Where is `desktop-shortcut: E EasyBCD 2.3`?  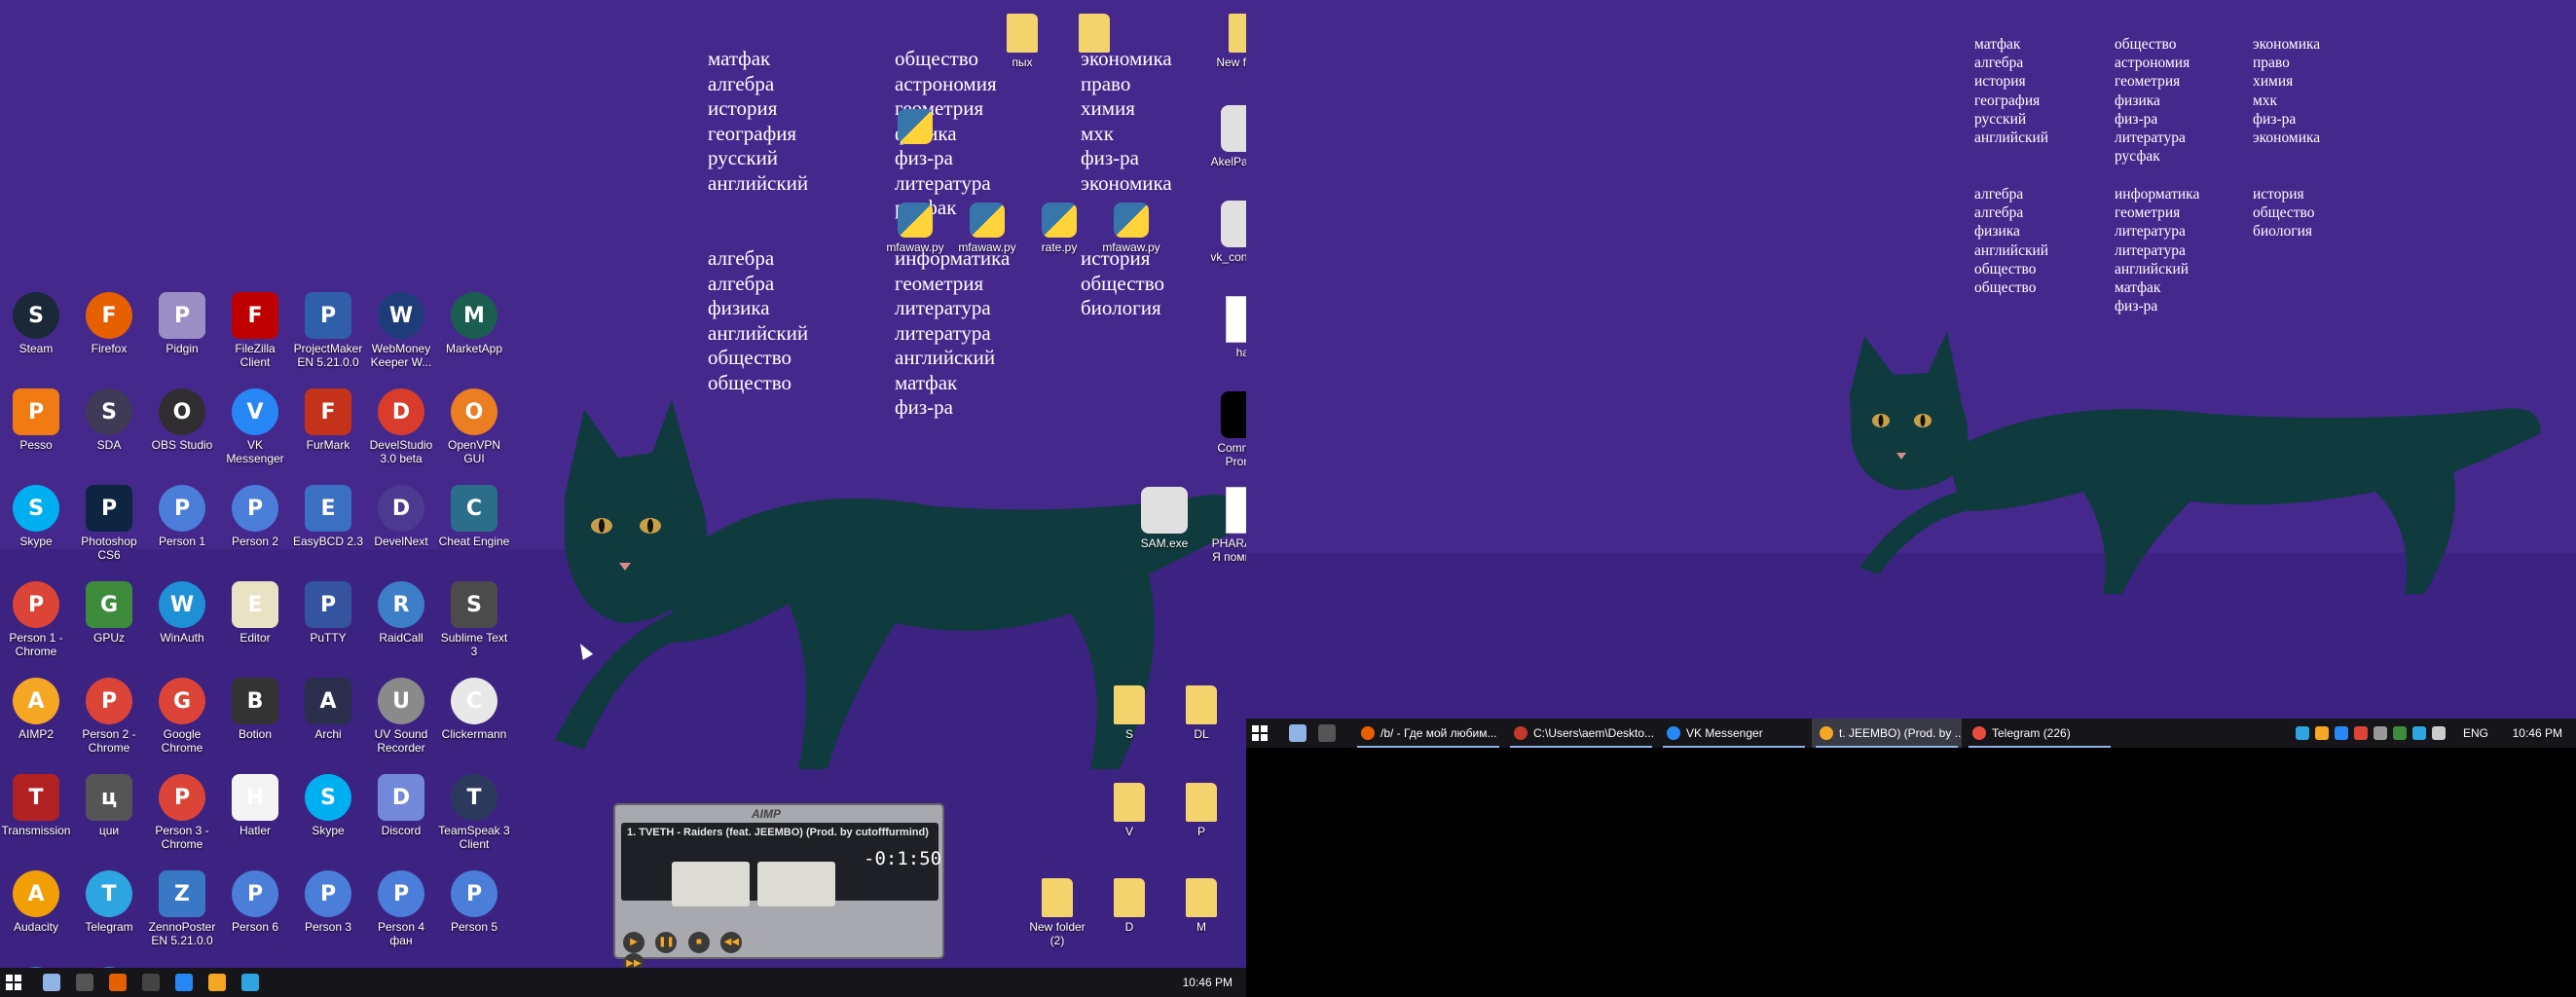
desktop-shortcut: E EasyBCD 2.3 is located at coordinates (328, 516).